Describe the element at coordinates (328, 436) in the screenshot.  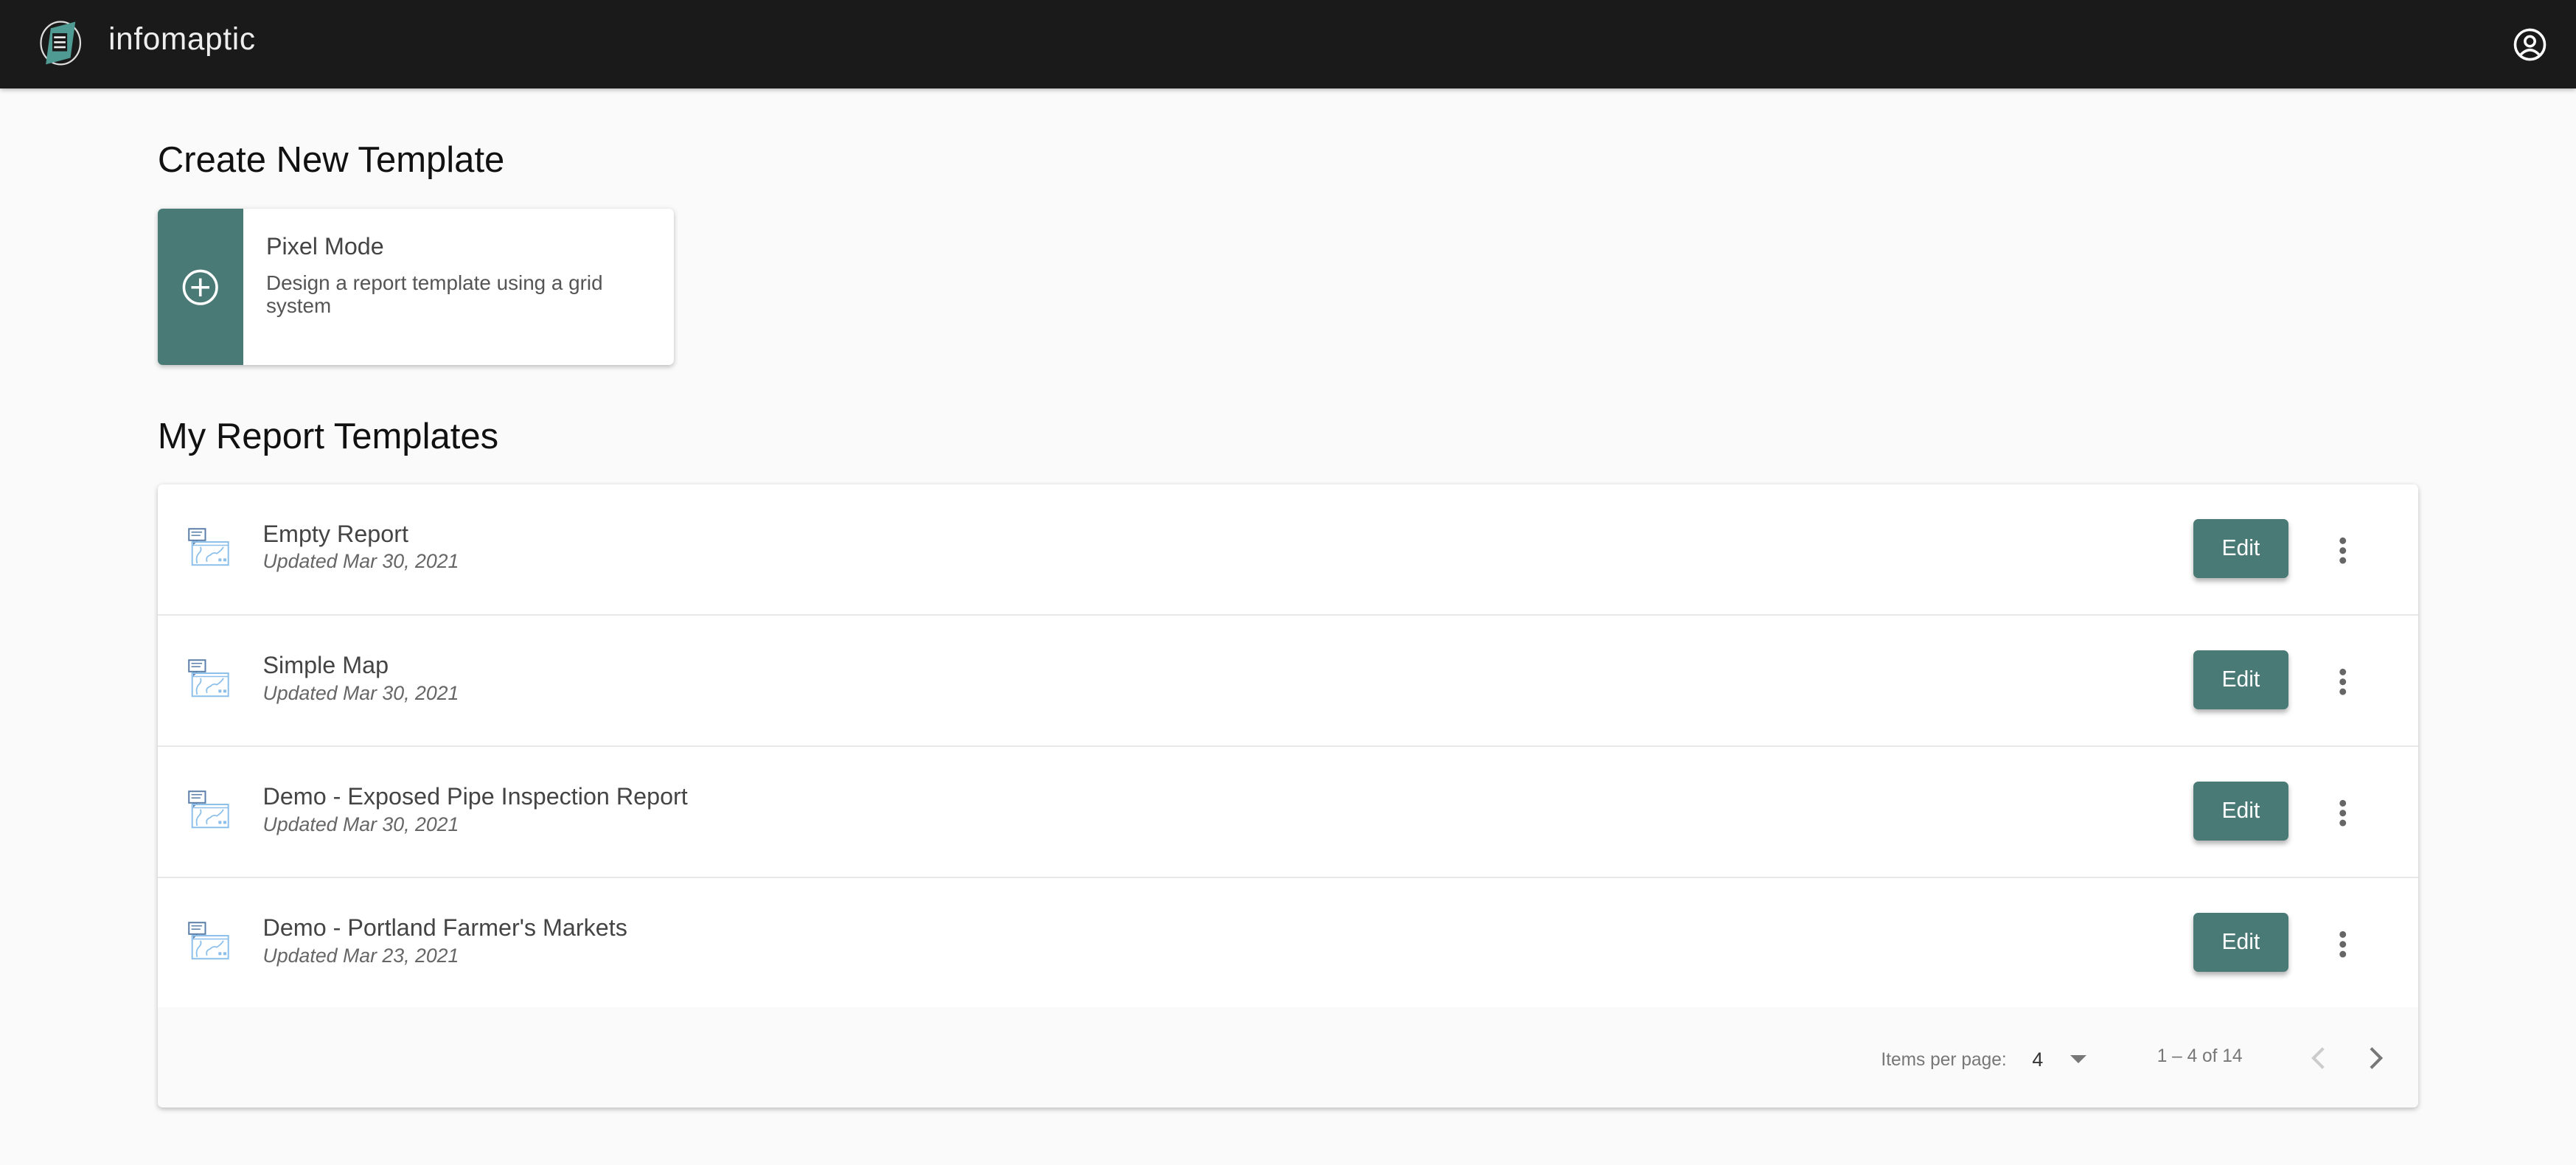
I see `my-templates-heading: My Report Templates` at that location.